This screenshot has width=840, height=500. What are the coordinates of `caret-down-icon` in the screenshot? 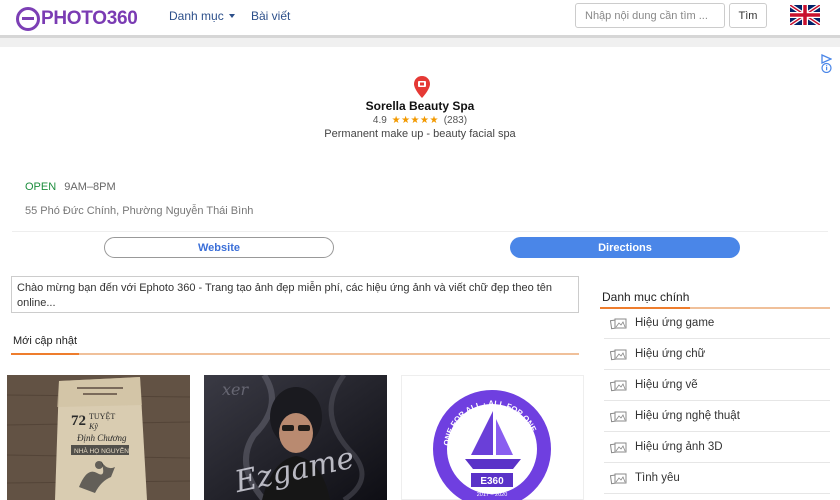 It's located at (231, 16).